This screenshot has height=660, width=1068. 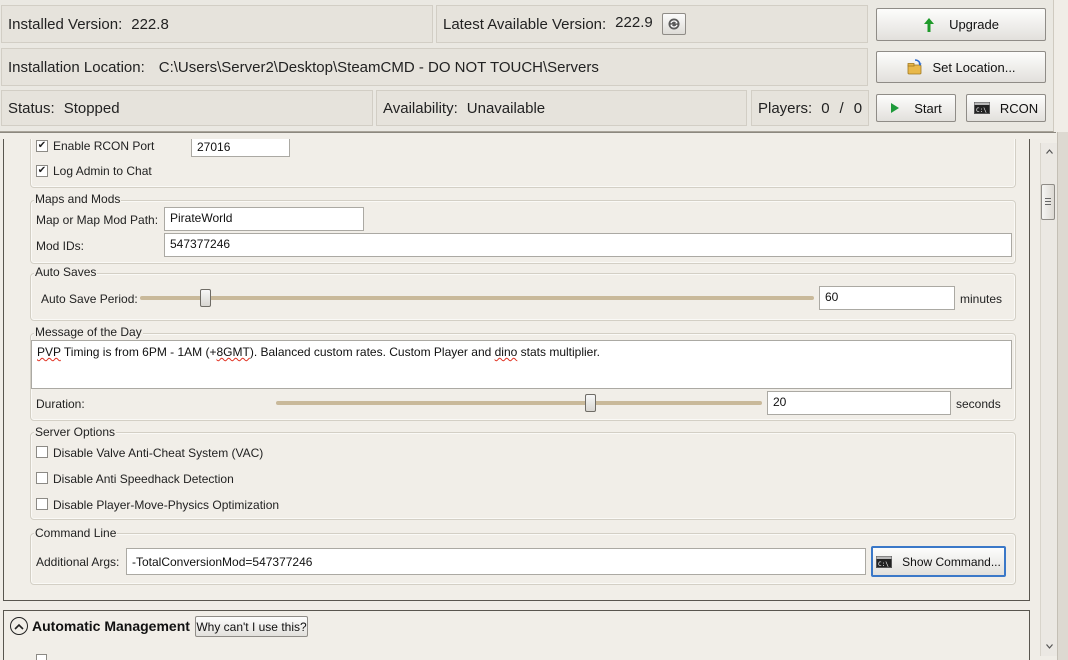 I want to click on window-edge, so click(x=1062, y=396).